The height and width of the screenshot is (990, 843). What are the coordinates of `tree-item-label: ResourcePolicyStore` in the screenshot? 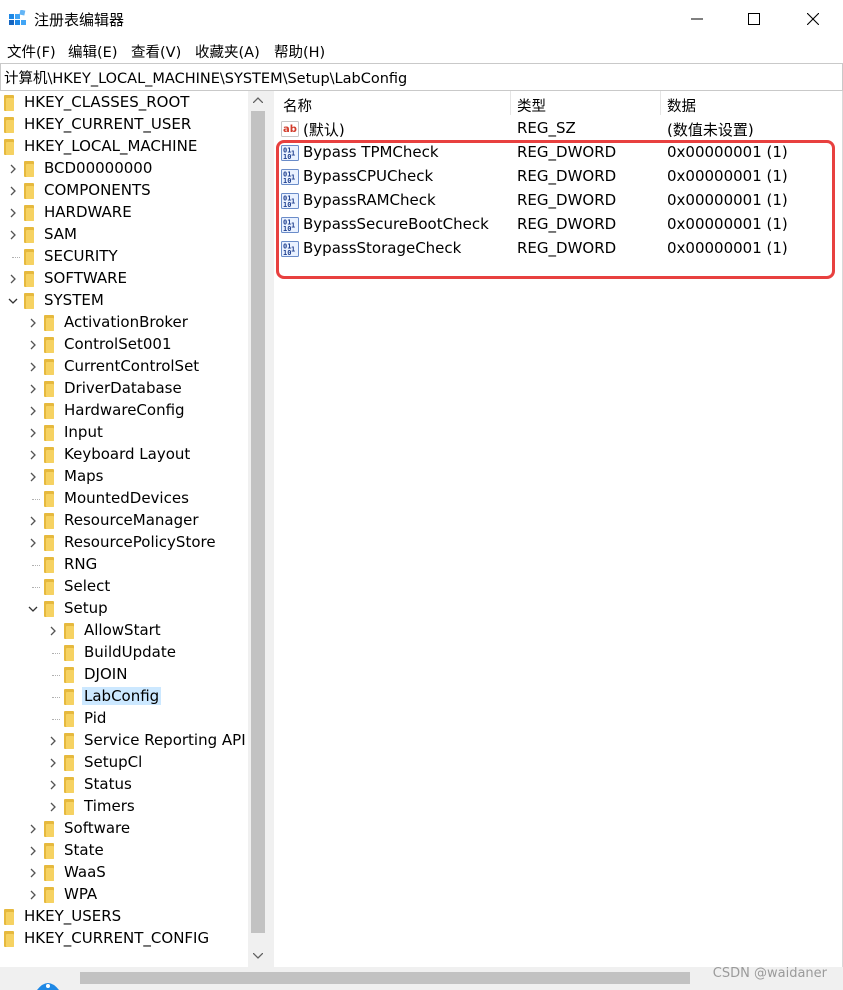 It's located at (140, 542).